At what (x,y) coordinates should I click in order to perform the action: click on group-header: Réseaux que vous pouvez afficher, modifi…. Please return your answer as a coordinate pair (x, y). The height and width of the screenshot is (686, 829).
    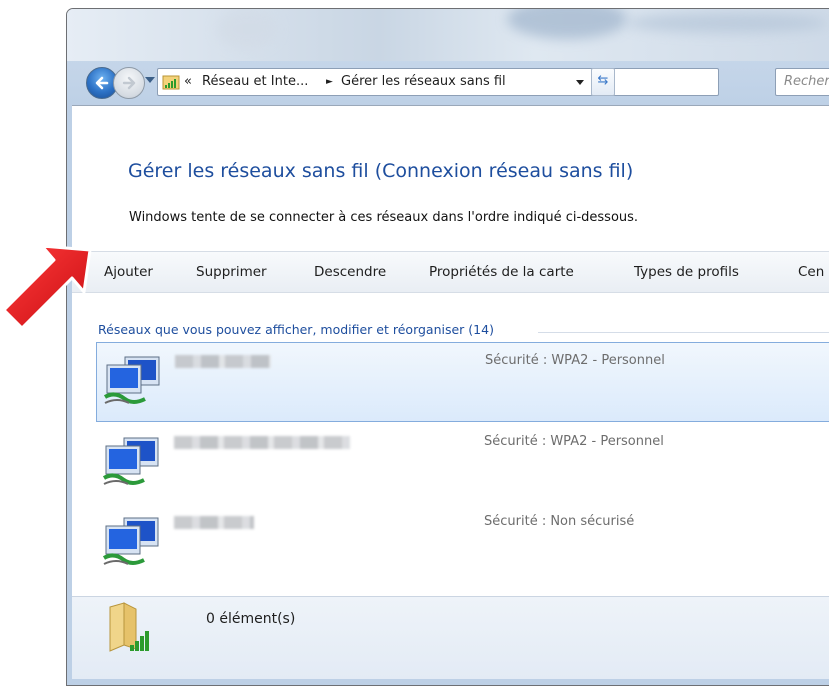
    Looking at the image, I should click on (296, 329).